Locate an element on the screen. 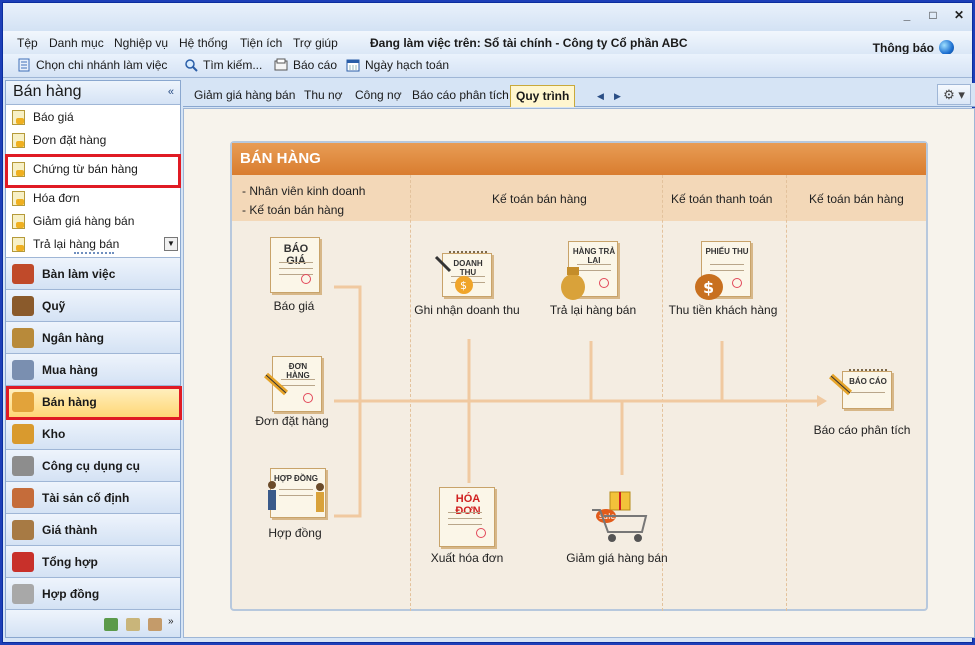 The height and width of the screenshot is (645, 975). module-label: Kho is located at coordinates (54, 433).